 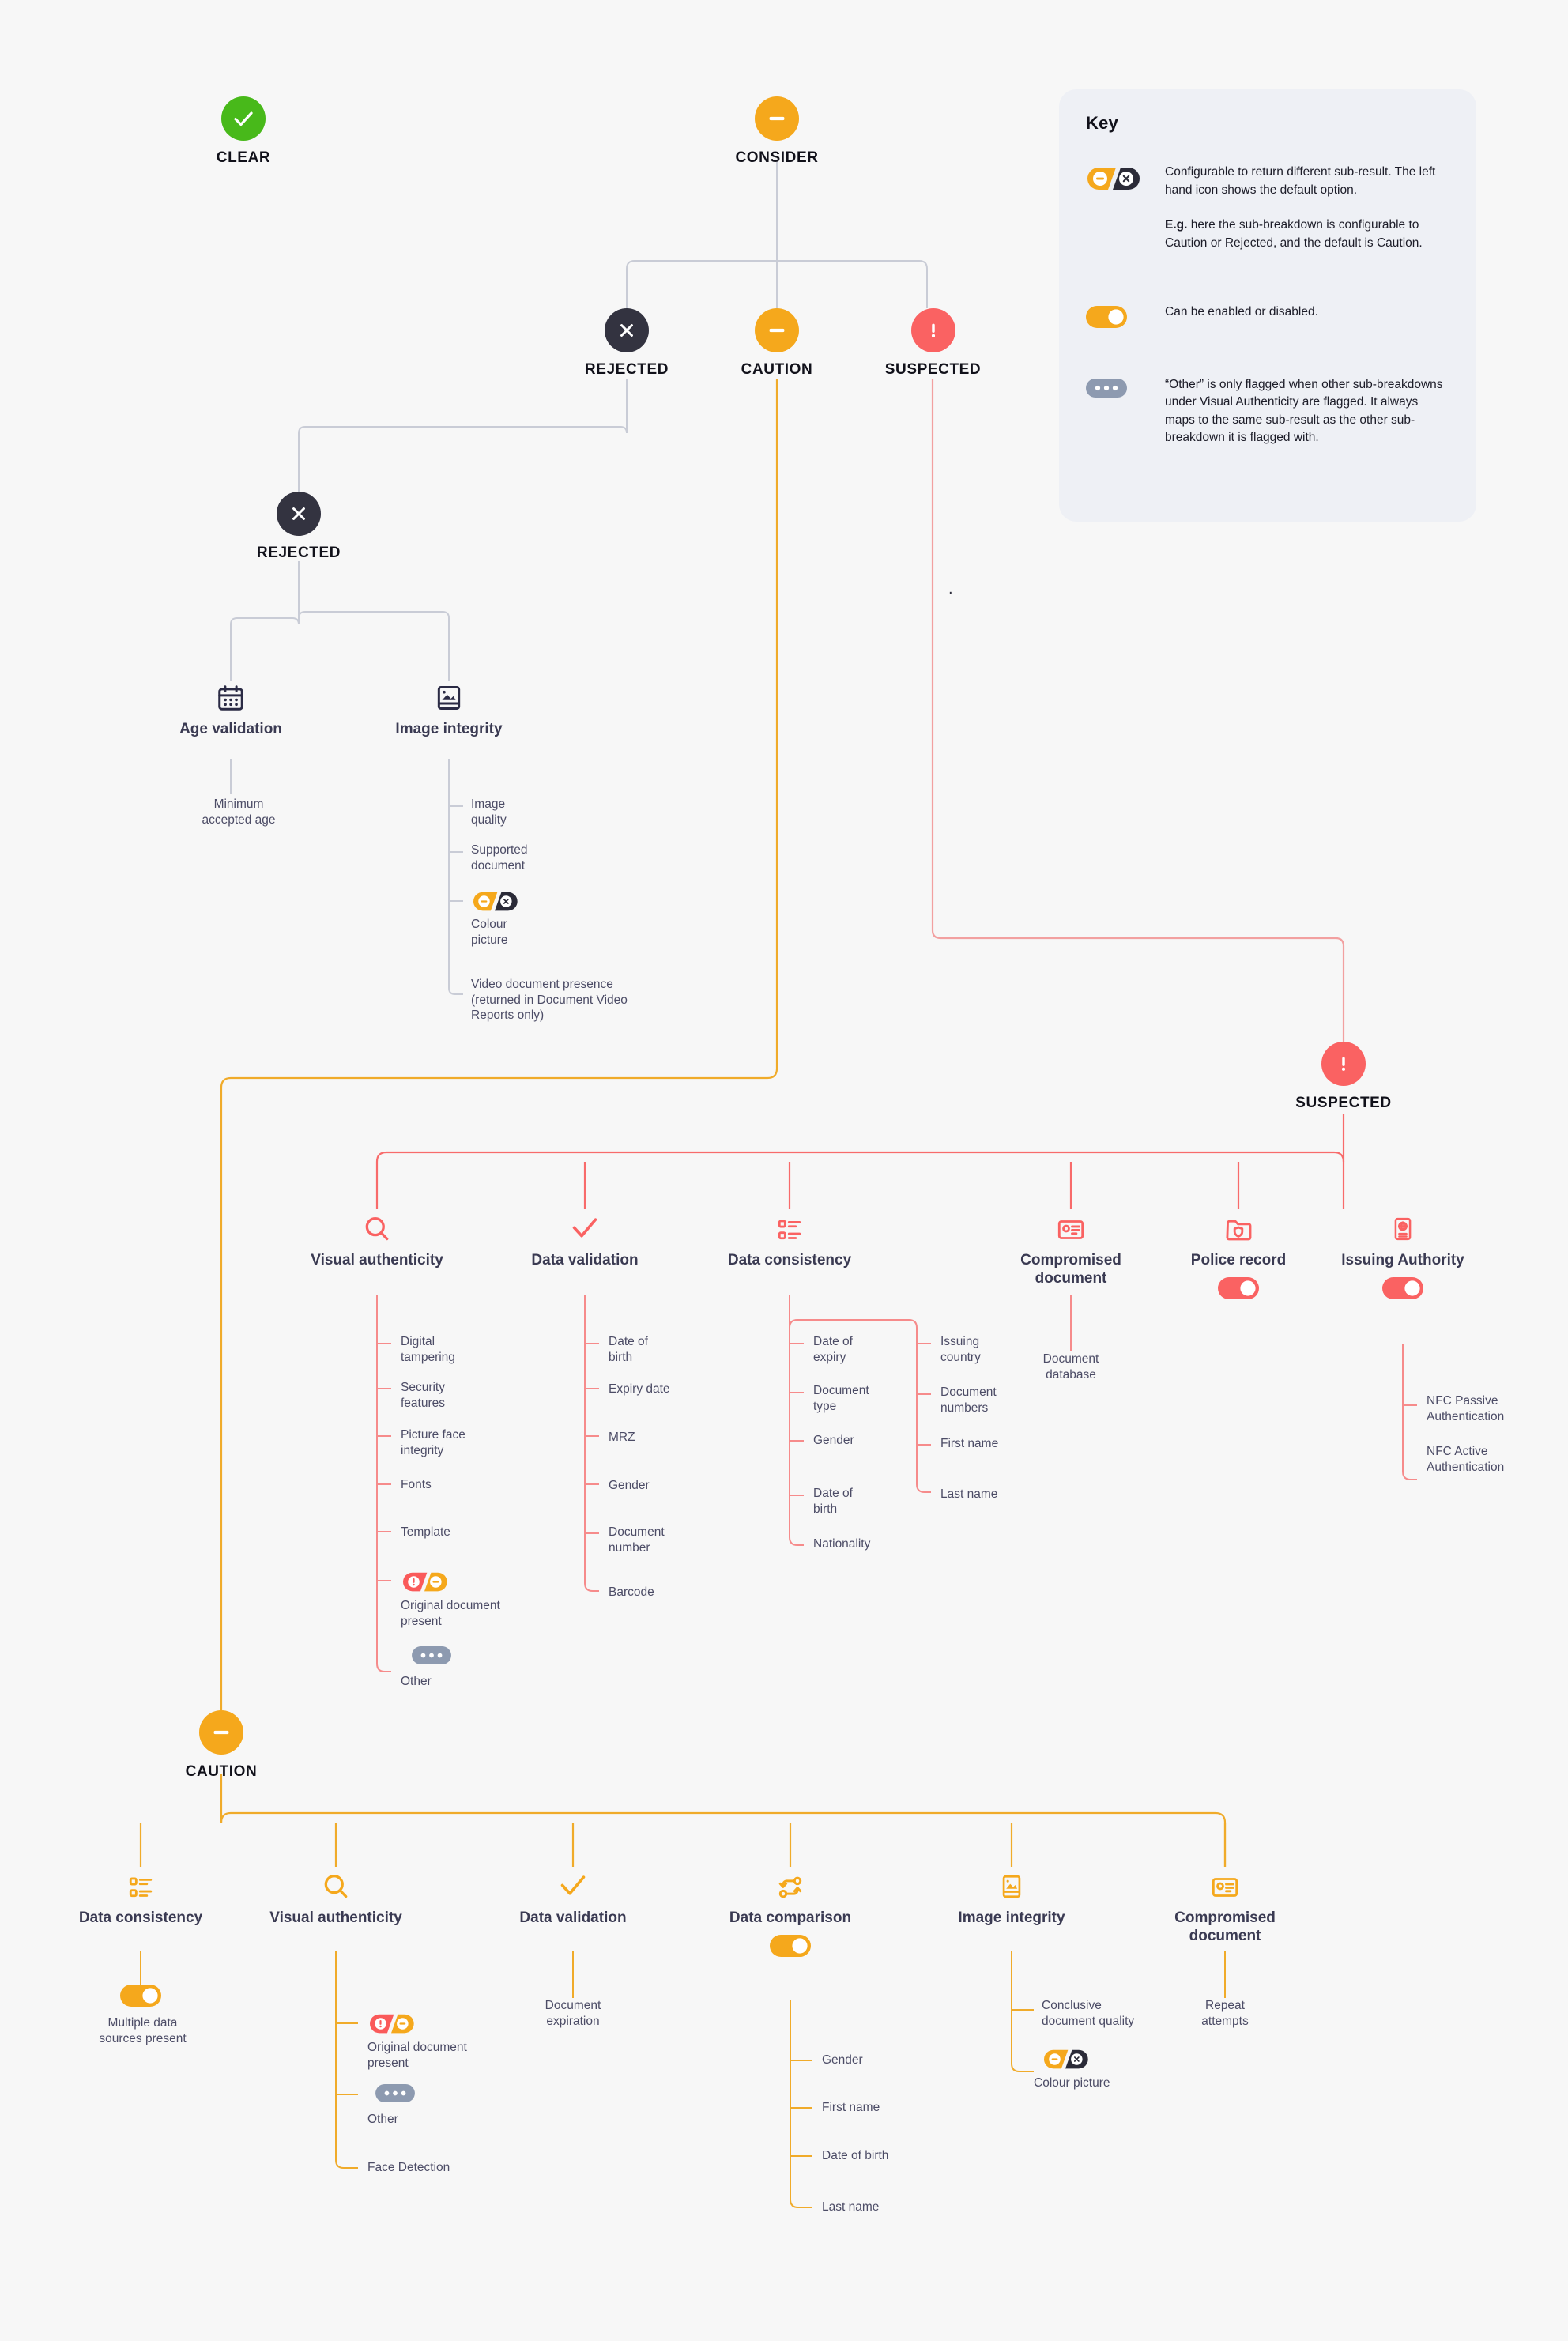 What do you see at coordinates (628, 1349) in the screenshot?
I see `leaf-dv-date-of-birth: Date of birth` at bounding box center [628, 1349].